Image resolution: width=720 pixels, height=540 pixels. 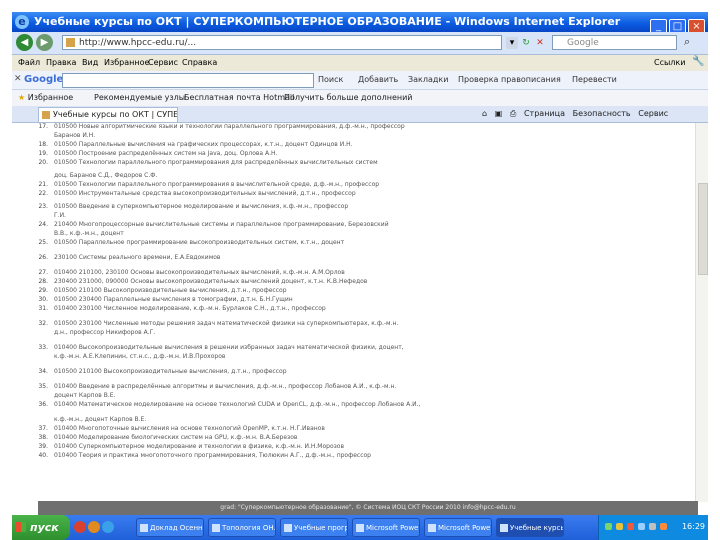 What do you see at coordinates (284, 216) in the screenshot?
I see `list-item: Г.И.` at bounding box center [284, 216].